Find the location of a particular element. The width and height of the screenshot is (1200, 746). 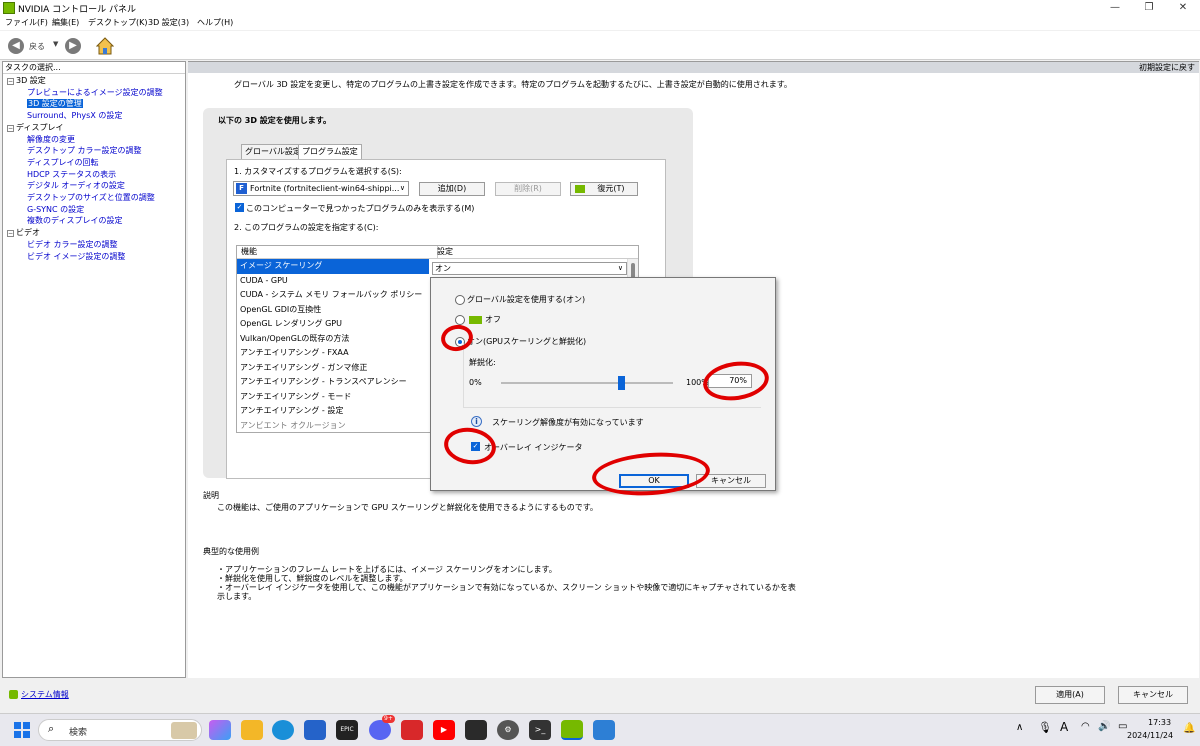

tree-item-label: Surround、PhysX の設定 is located at coordinates (75, 116).